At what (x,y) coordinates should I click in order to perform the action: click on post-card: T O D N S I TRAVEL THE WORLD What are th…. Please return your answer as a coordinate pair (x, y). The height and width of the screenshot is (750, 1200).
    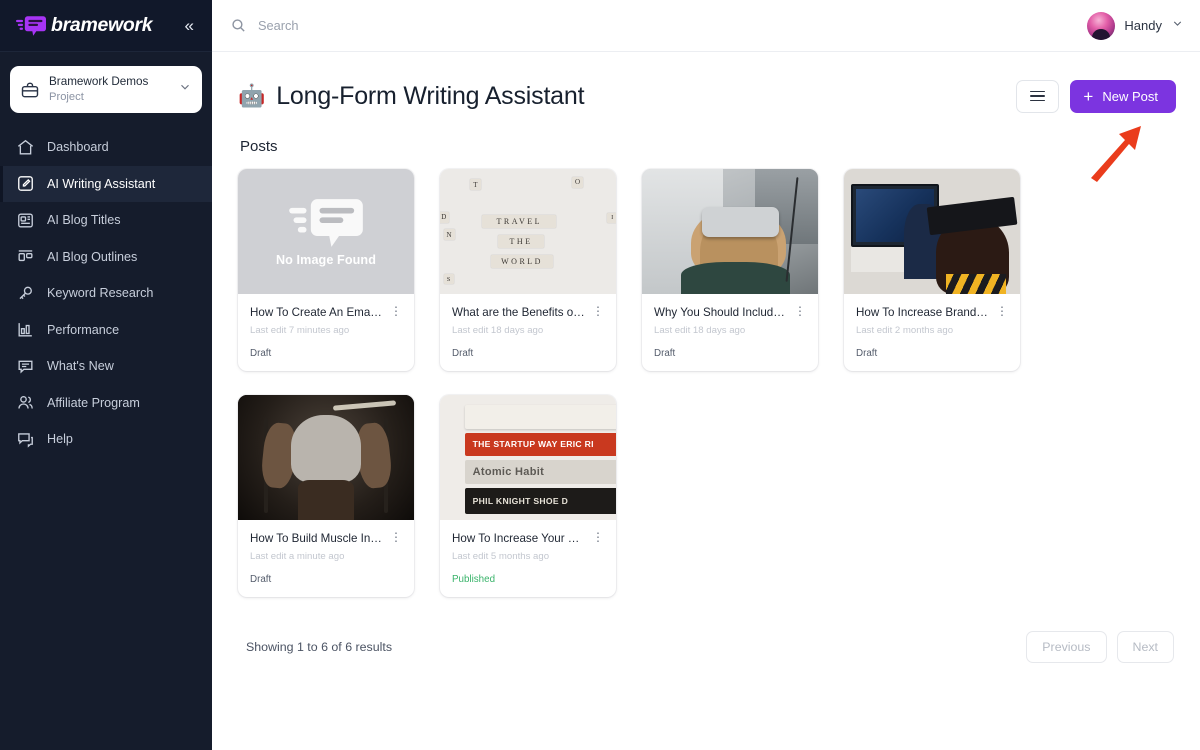
    Looking at the image, I should click on (528, 270).